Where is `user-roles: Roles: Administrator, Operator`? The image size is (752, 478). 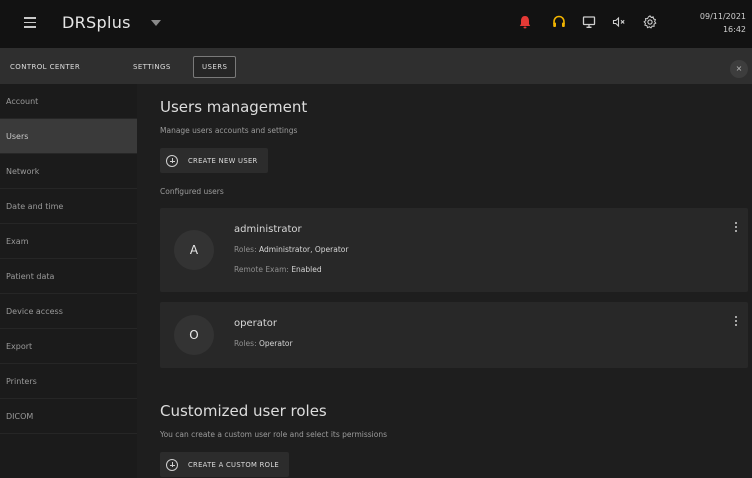 user-roles: Roles: Administrator, Operator is located at coordinates (291, 249).